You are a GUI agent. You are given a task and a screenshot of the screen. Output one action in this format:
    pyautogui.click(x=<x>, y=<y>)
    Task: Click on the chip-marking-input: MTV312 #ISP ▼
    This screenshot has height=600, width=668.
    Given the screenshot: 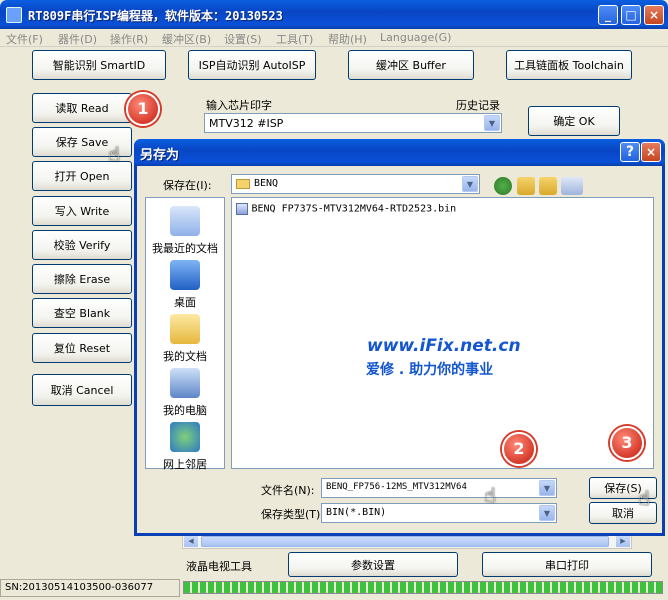 What is the action you would take?
    pyautogui.click(x=353, y=123)
    